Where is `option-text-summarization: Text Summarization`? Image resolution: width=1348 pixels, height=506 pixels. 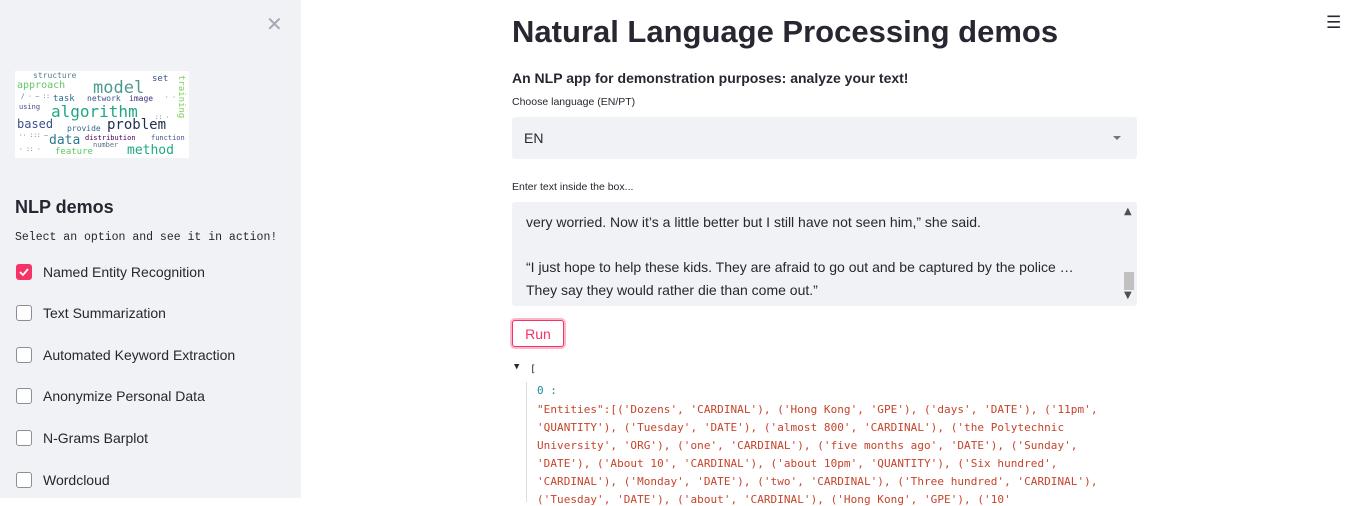 option-text-summarization: Text Summarization is located at coordinates (91, 313).